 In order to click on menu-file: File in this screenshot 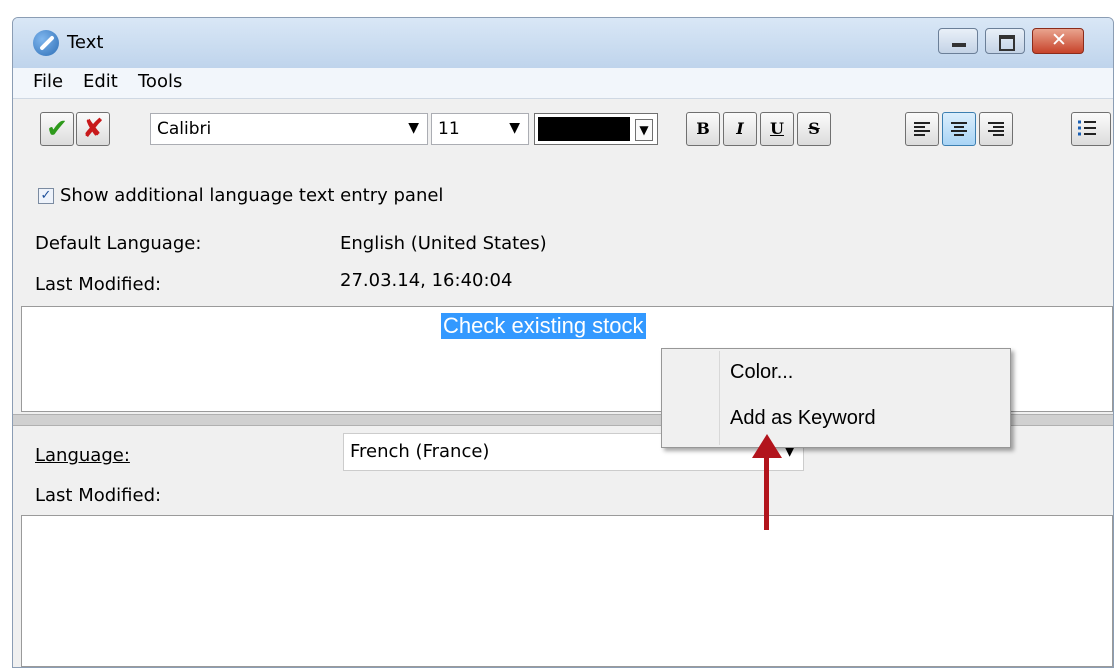, I will do `click(48, 81)`.